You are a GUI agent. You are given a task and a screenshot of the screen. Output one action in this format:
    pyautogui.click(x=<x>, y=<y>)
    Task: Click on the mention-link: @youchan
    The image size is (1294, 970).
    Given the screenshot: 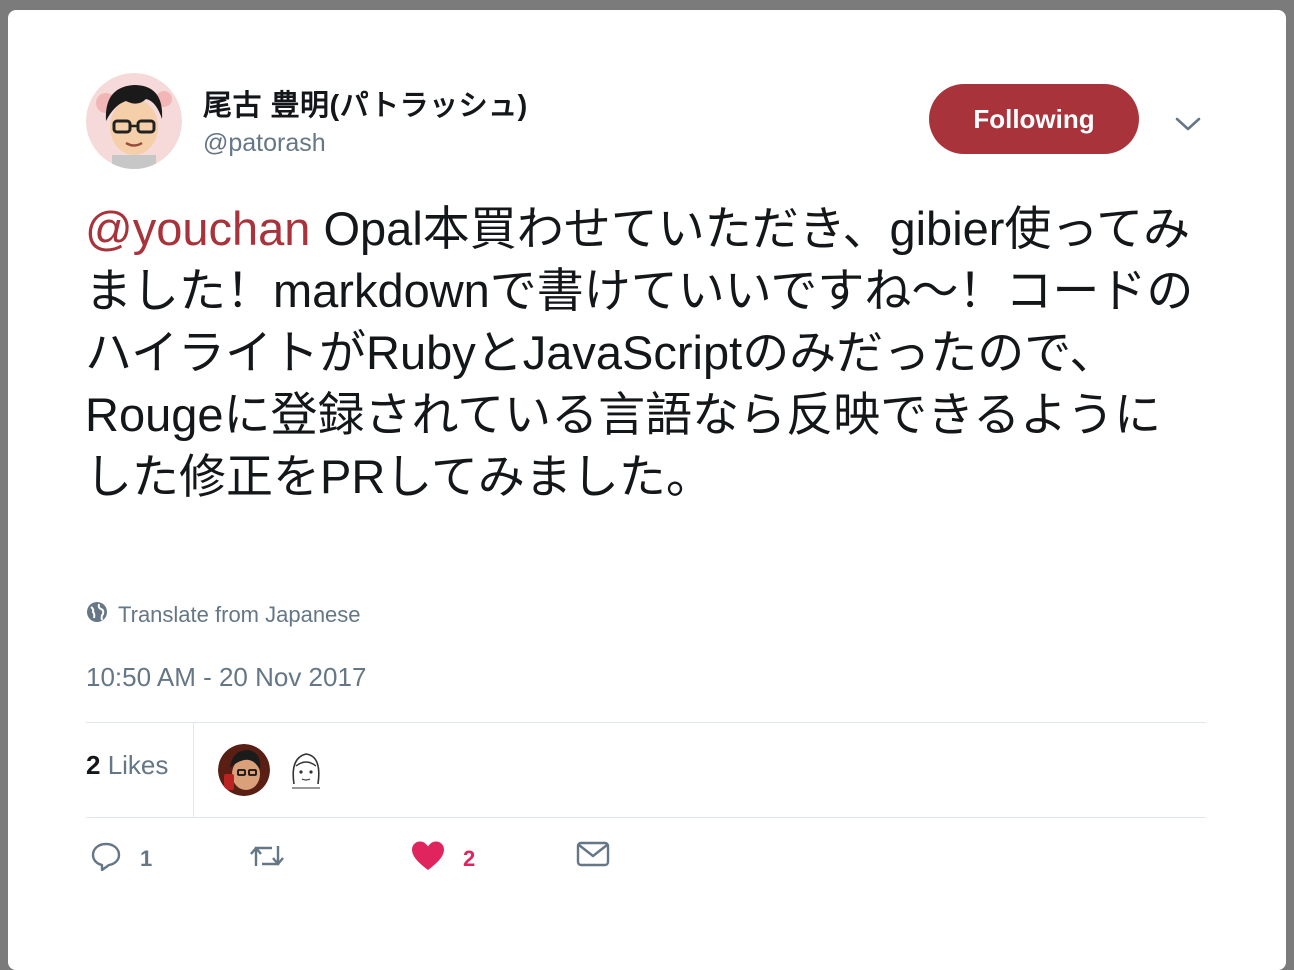 What is the action you would take?
    pyautogui.click(x=197, y=228)
    